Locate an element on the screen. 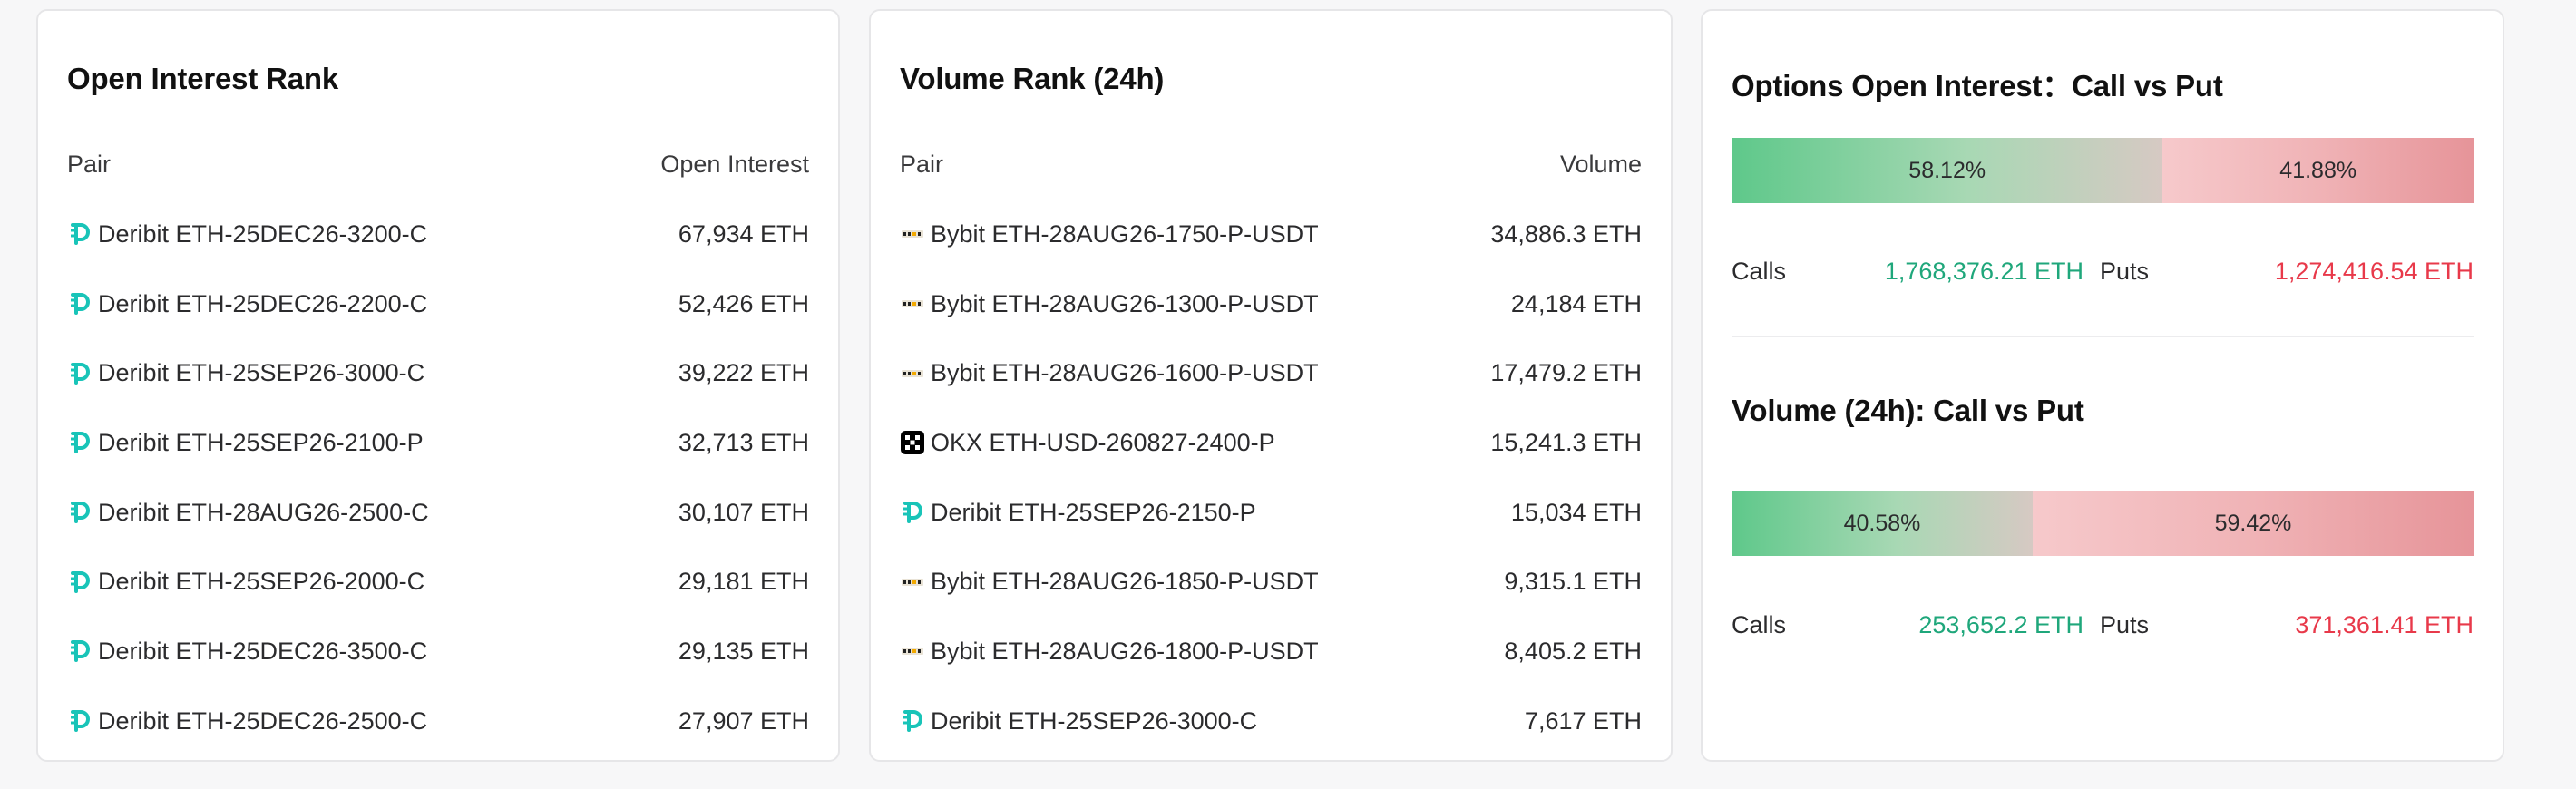 Image resolution: width=2576 pixels, height=789 pixels. open-interest-row: Deribit ETH-25DEC26-3500-C 29,135 ETH is located at coordinates (438, 652).